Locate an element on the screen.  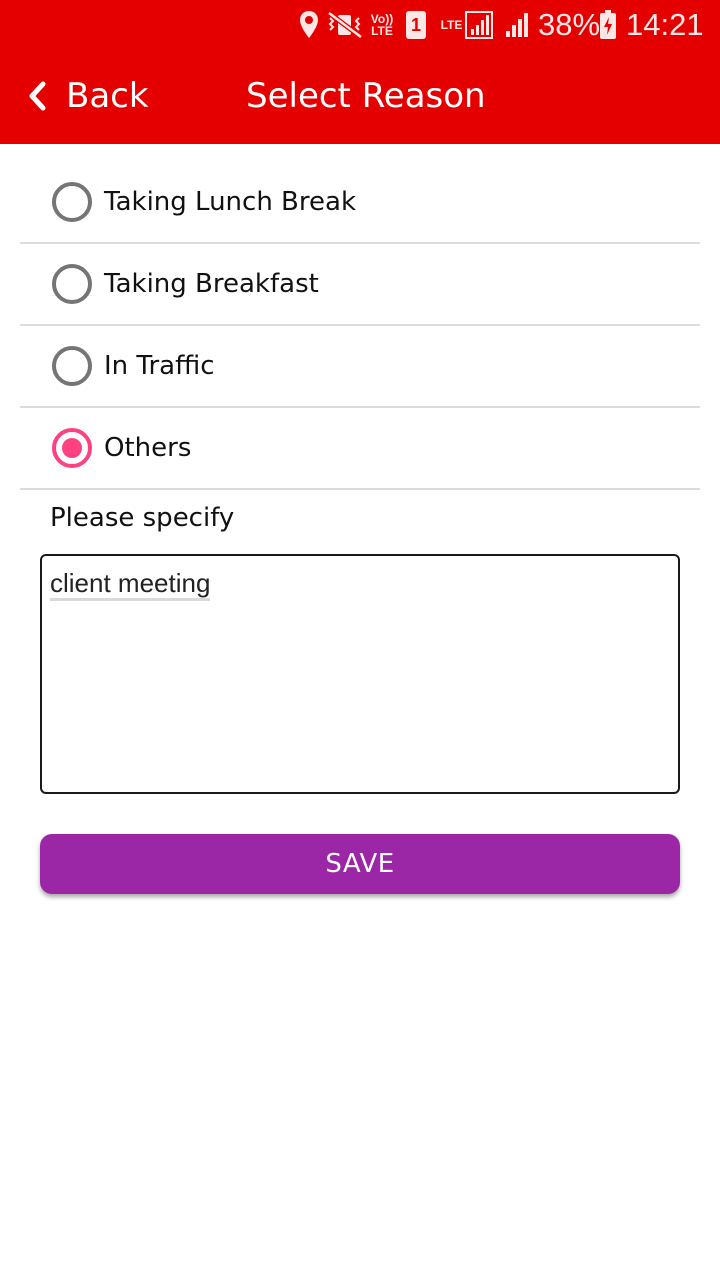
reason-label: Taking Breakfast is located at coordinates (211, 284).